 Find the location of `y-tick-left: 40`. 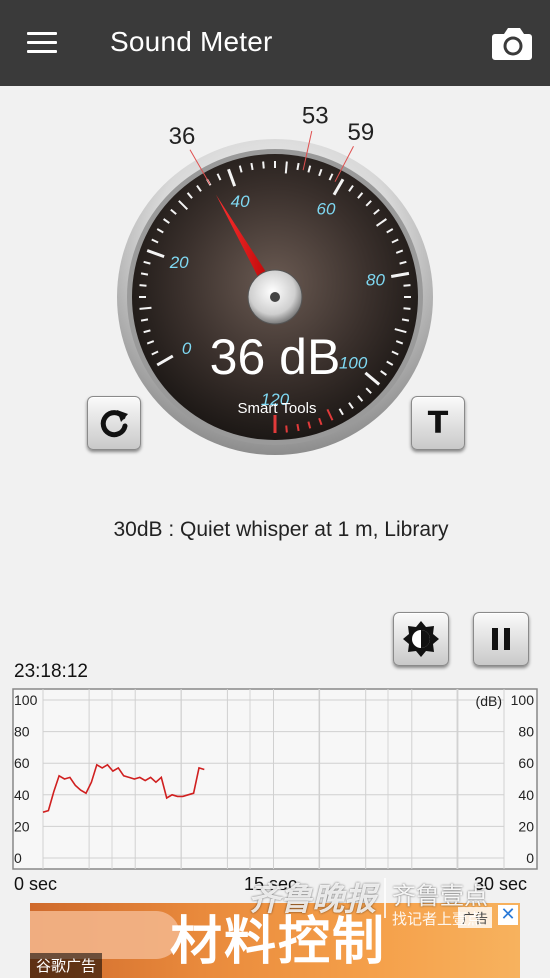

y-tick-left: 40 is located at coordinates (22, 795).